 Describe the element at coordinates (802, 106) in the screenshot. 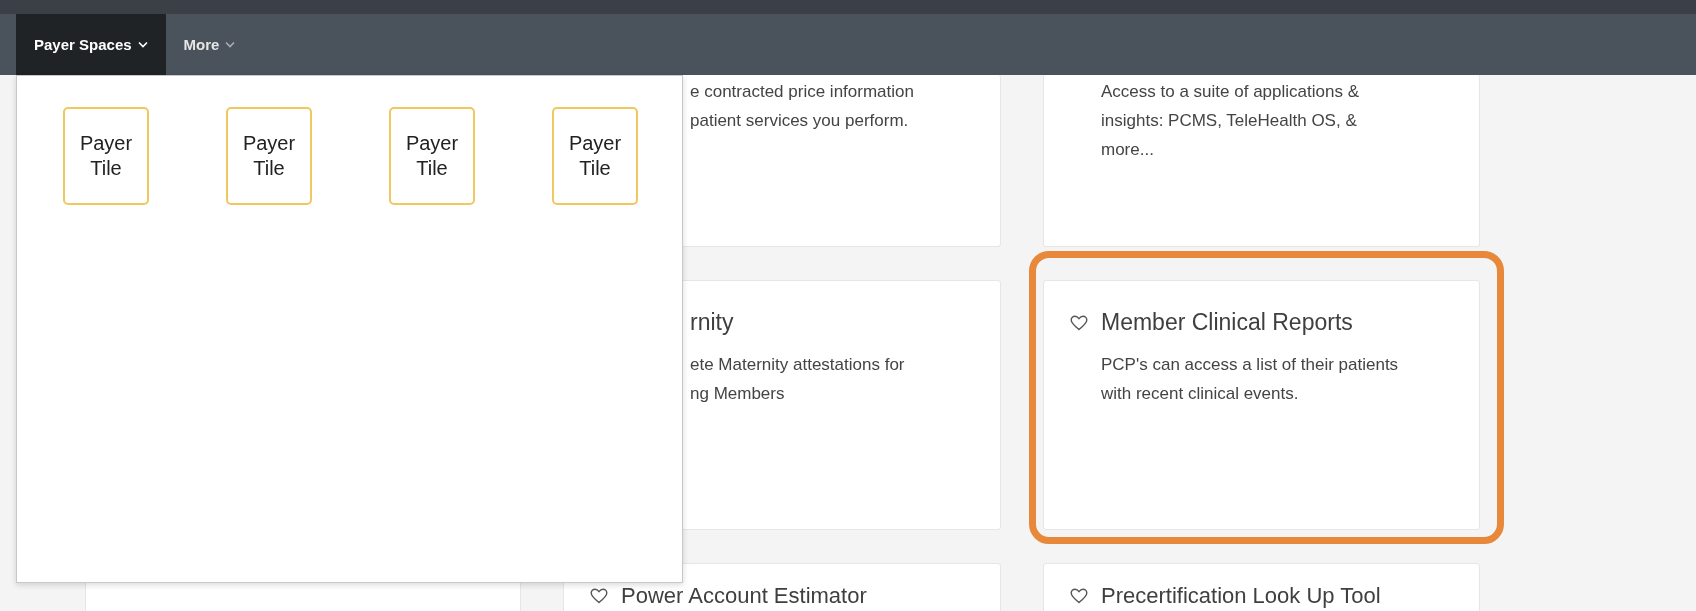

I see `card-description: e contracted price information patient services you perform.` at that location.